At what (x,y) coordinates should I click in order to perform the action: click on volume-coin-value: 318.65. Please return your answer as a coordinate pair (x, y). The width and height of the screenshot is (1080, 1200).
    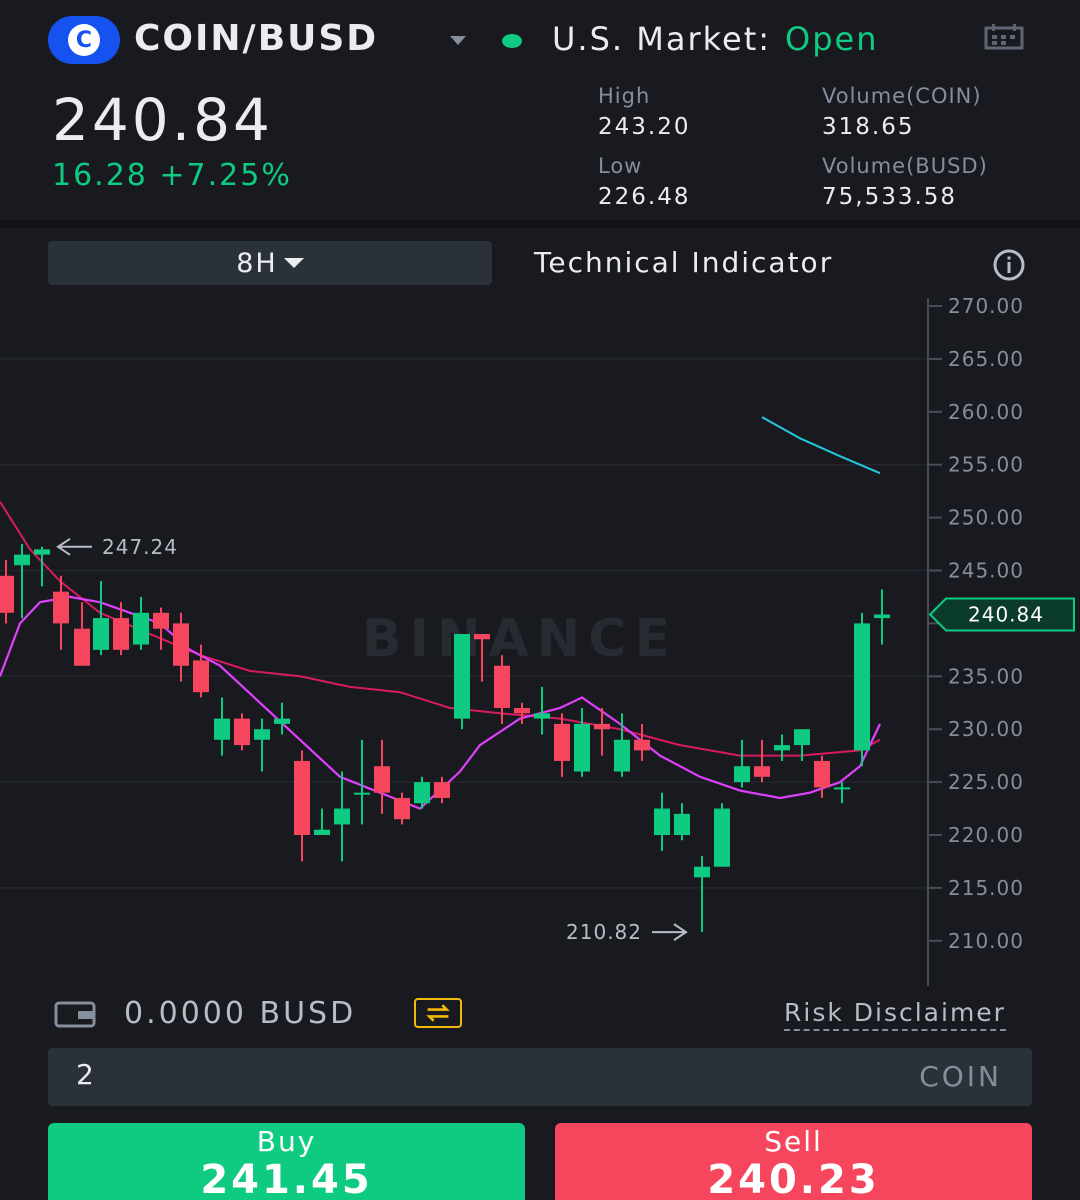
    Looking at the image, I should click on (868, 127).